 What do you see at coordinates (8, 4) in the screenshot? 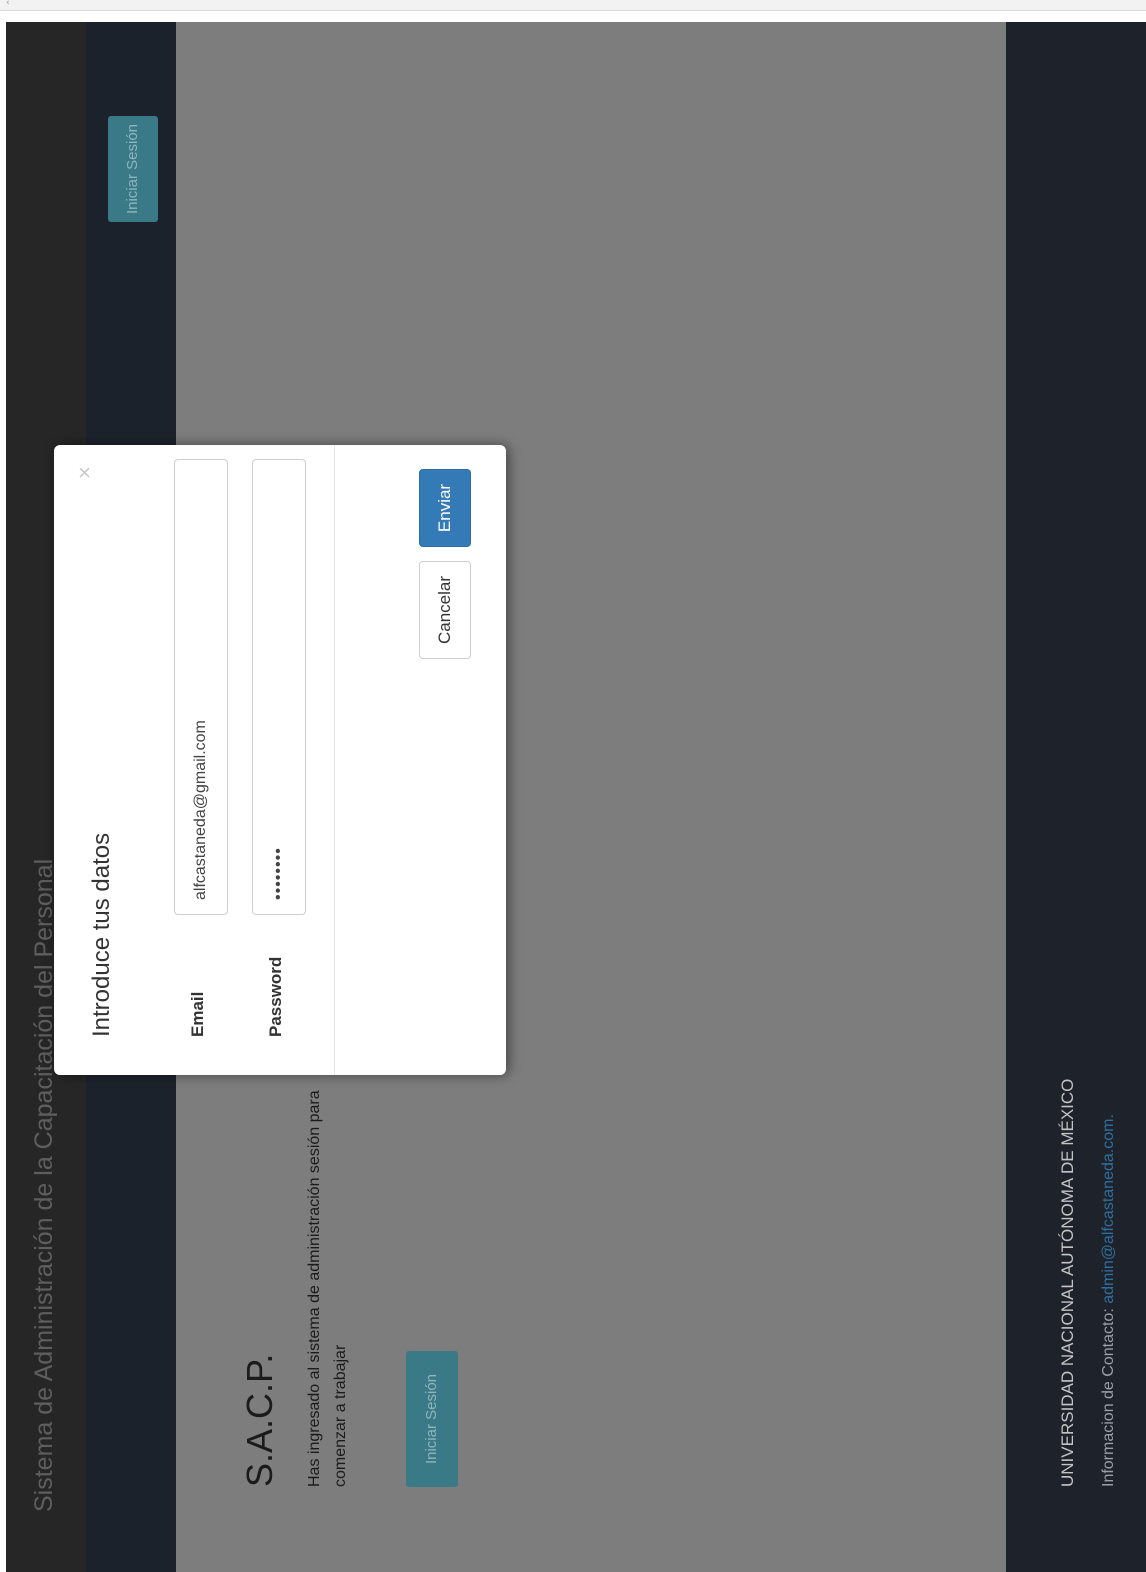
I see `corner-mark: ‹` at bounding box center [8, 4].